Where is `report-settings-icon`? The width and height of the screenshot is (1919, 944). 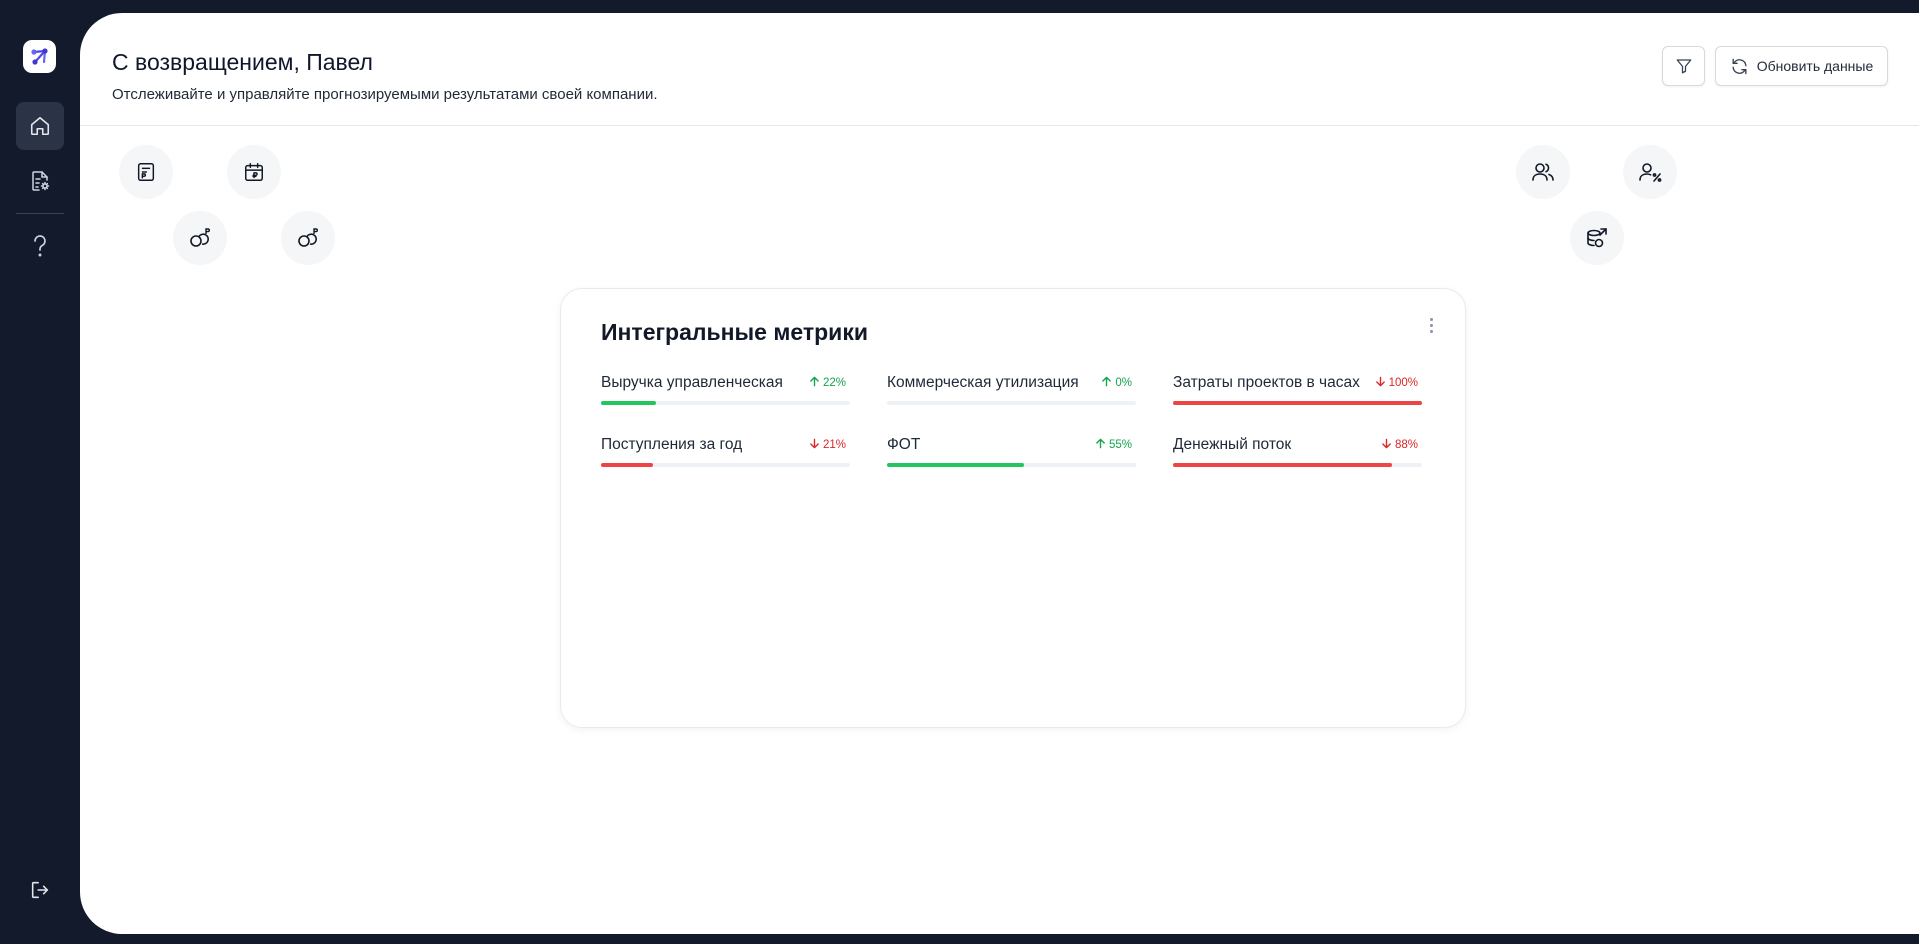
report-settings-icon is located at coordinates (41, 181).